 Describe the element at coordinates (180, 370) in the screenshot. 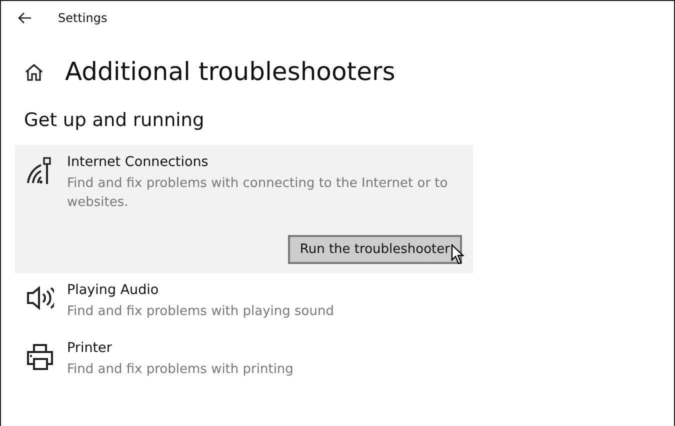

I see `troubleshooter-description: Find and fix problems with printing` at that location.